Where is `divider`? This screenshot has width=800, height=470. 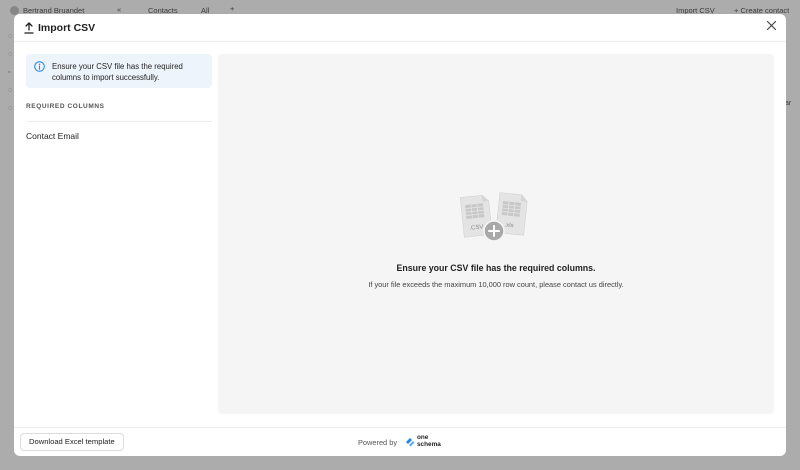
divider is located at coordinates (119, 121).